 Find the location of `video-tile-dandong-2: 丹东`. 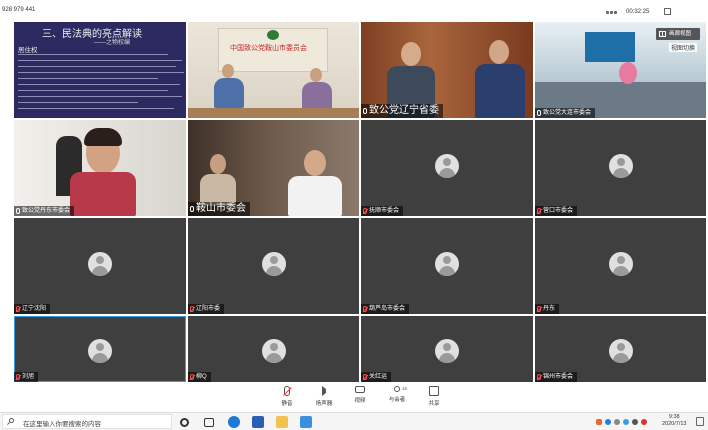

video-tile-dandong-2: 丹东 is located at coordinates (620, 266).